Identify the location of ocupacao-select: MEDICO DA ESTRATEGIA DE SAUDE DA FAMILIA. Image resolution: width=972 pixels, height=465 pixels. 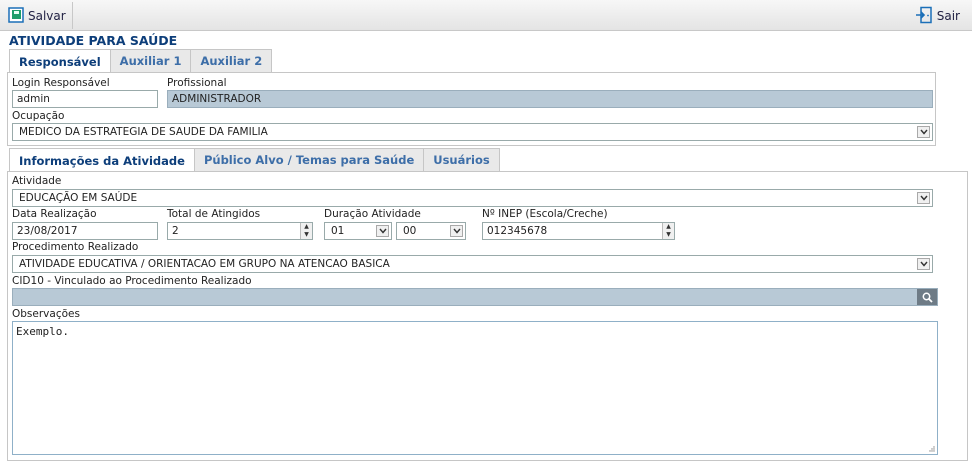
(472, 132).